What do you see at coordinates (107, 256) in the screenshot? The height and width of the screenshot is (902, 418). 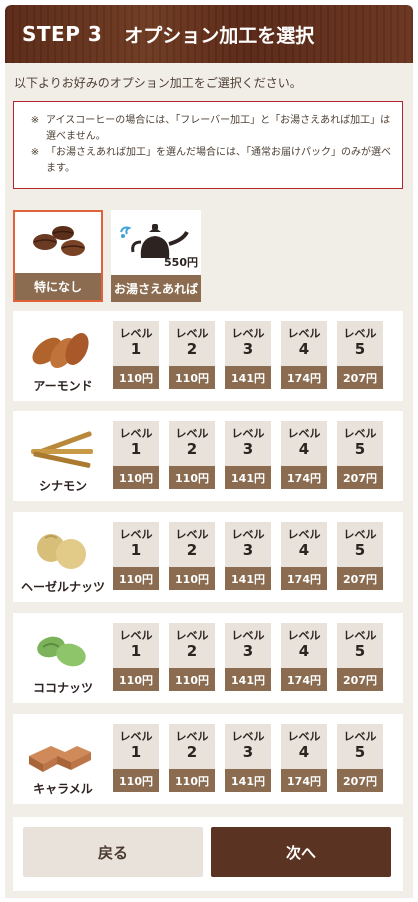 I see `option-choices: 特になし 550円 お湯さえあれば` at bounding box center [107, 256].